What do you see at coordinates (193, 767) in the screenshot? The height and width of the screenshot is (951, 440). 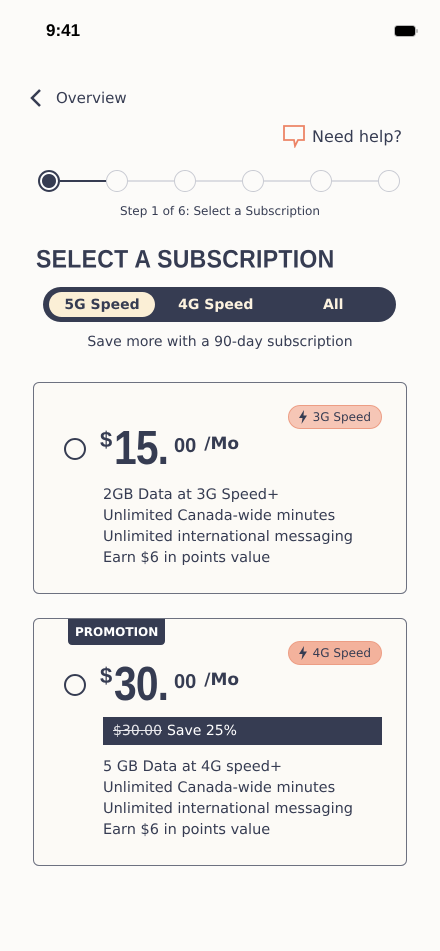 I see `plan-feature: 5 GB Data at 4G speed+` at bounding box center [193, 767].